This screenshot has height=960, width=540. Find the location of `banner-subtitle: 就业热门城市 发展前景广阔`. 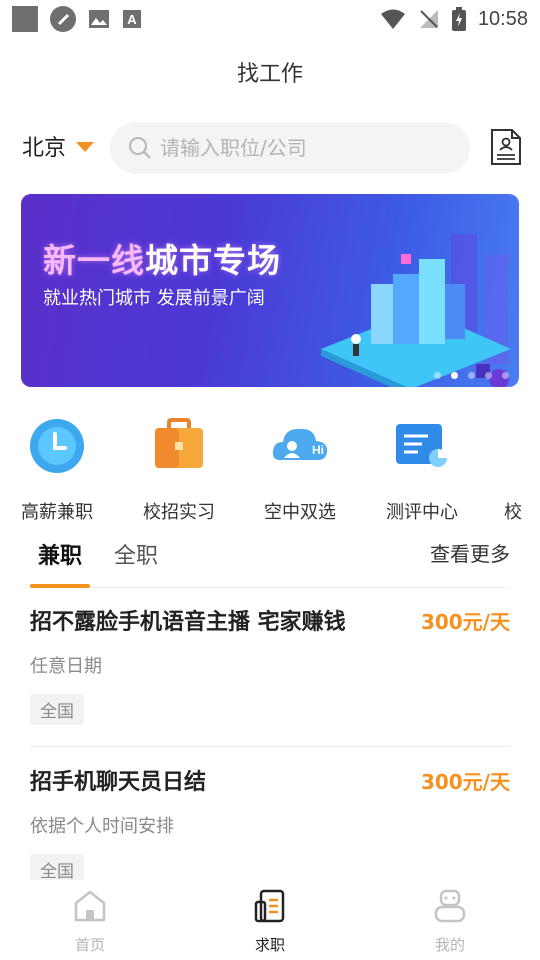

banner-subtitle: 就业热门城市 发展前景广阔 is located at coordinates (154, 298).